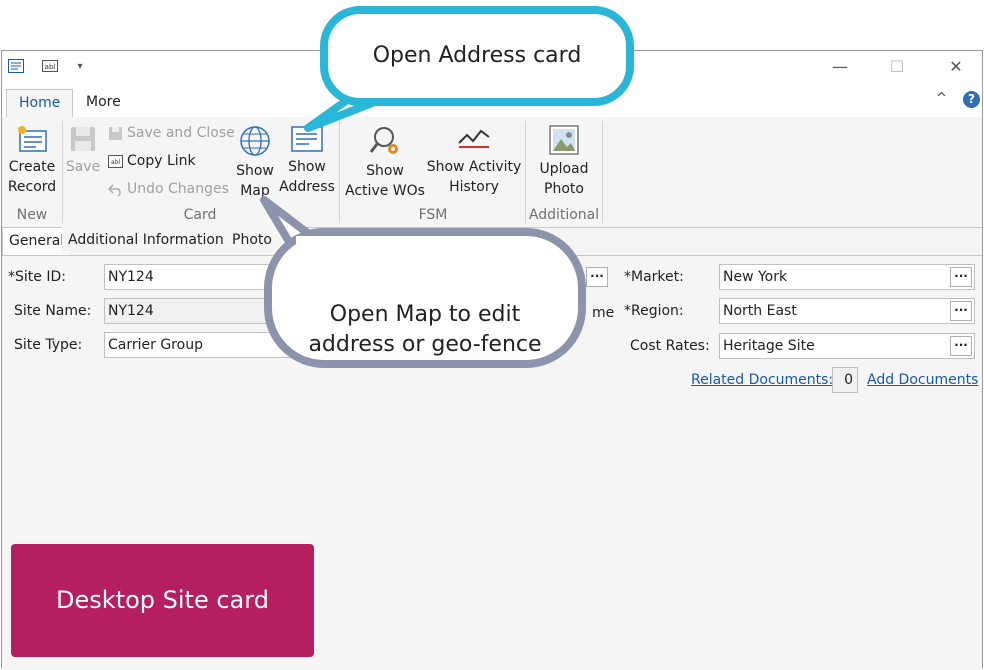  Describe the element at coordinates (80, 67) in the screenshot. I see `qat-dropdown-icon: ▾` at that location.